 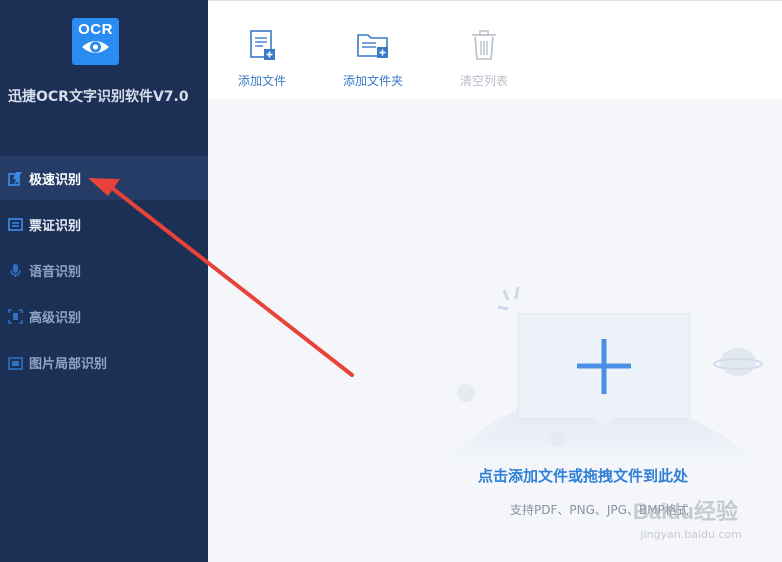 What do you see at coordinates (15, 224) in the screenshot?
I see `ticket-recognition-icon` at bounding box center [15, 224].